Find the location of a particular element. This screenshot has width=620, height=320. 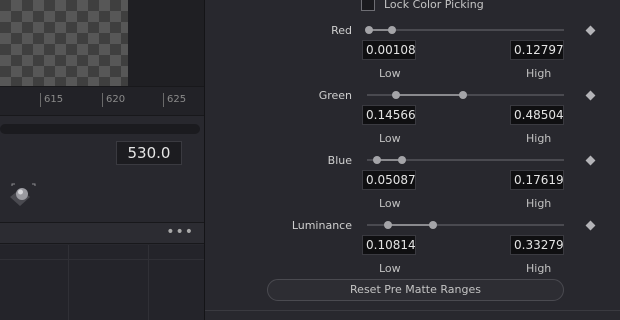

green-low-label: Low is located at coordinates (390, 138).